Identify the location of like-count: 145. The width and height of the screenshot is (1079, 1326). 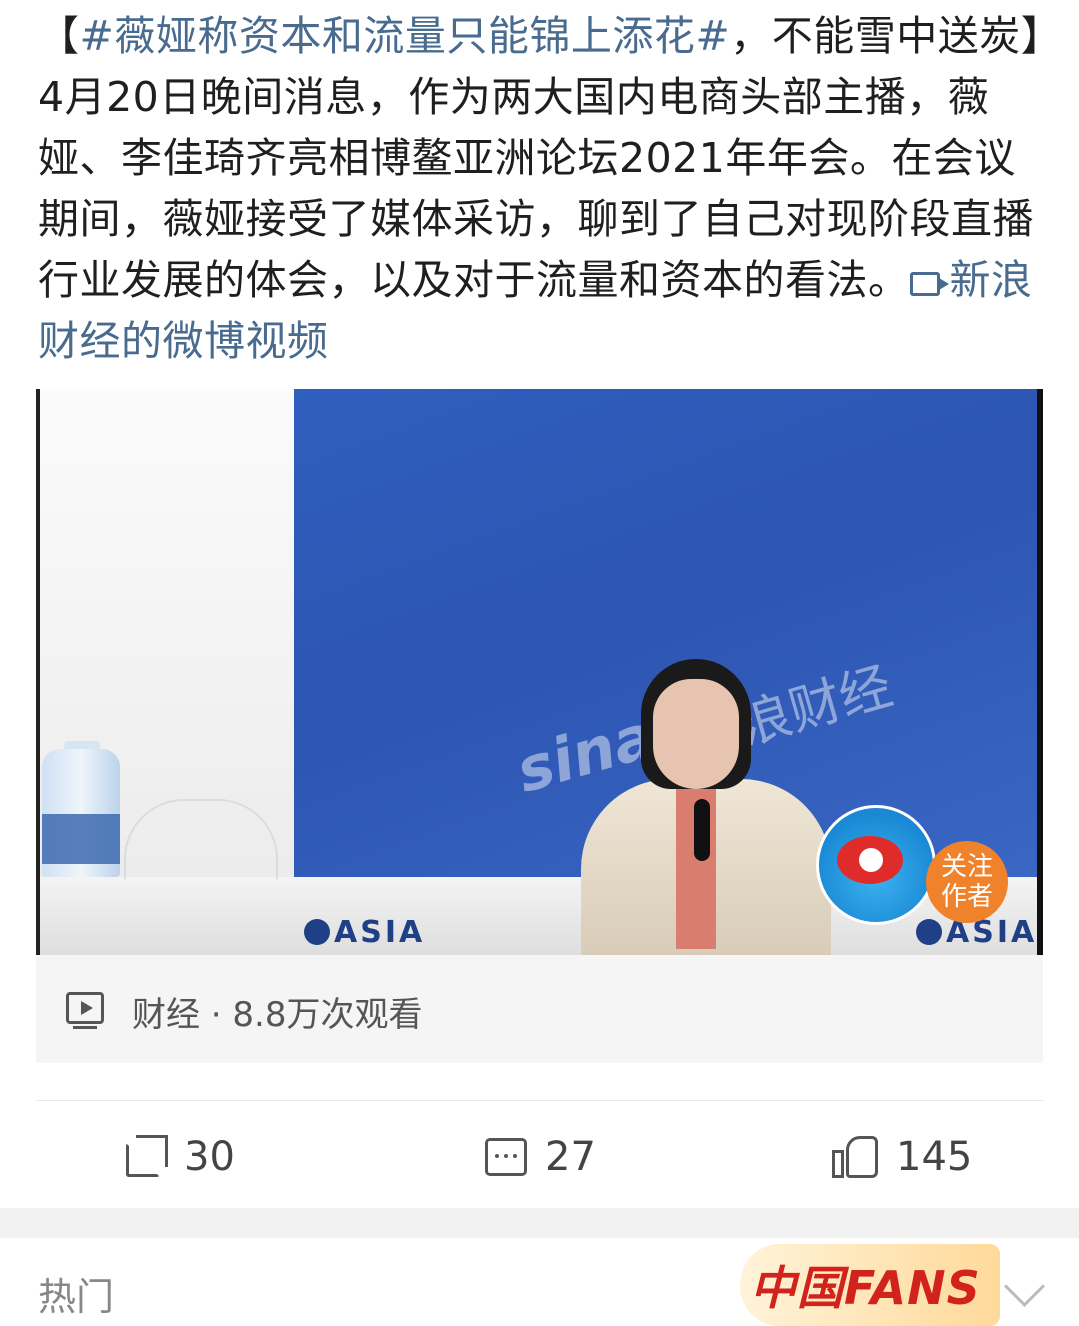
(934, 1157).